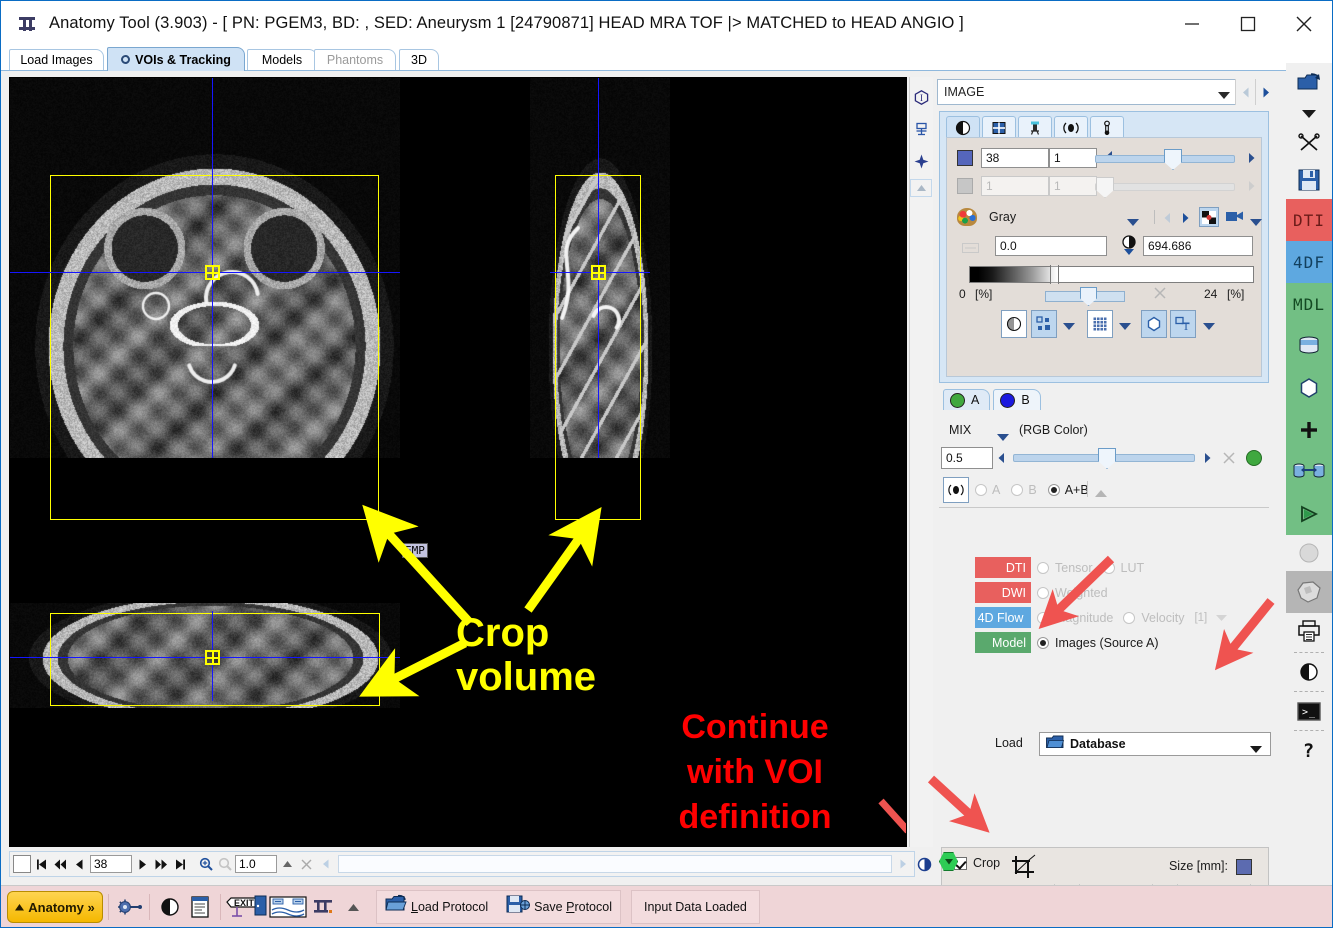 The image size is (1333, 928). What do you see at coordinates (212, 272) in the screenshot?
I see `axial-cursor-icon` at bounding box center [212, 272].